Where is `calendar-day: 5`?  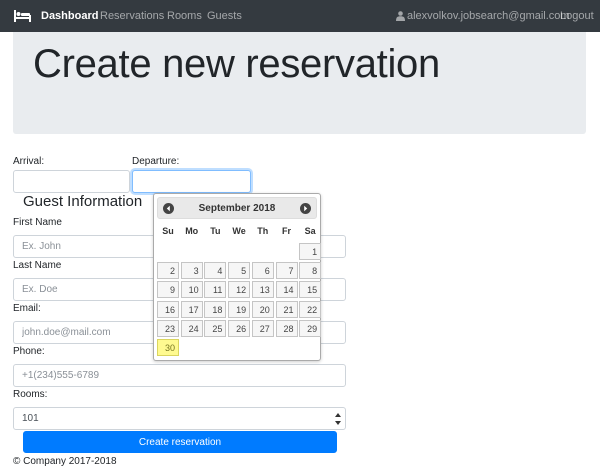 calendar-day: 5 is located at coordinates (239, 271).